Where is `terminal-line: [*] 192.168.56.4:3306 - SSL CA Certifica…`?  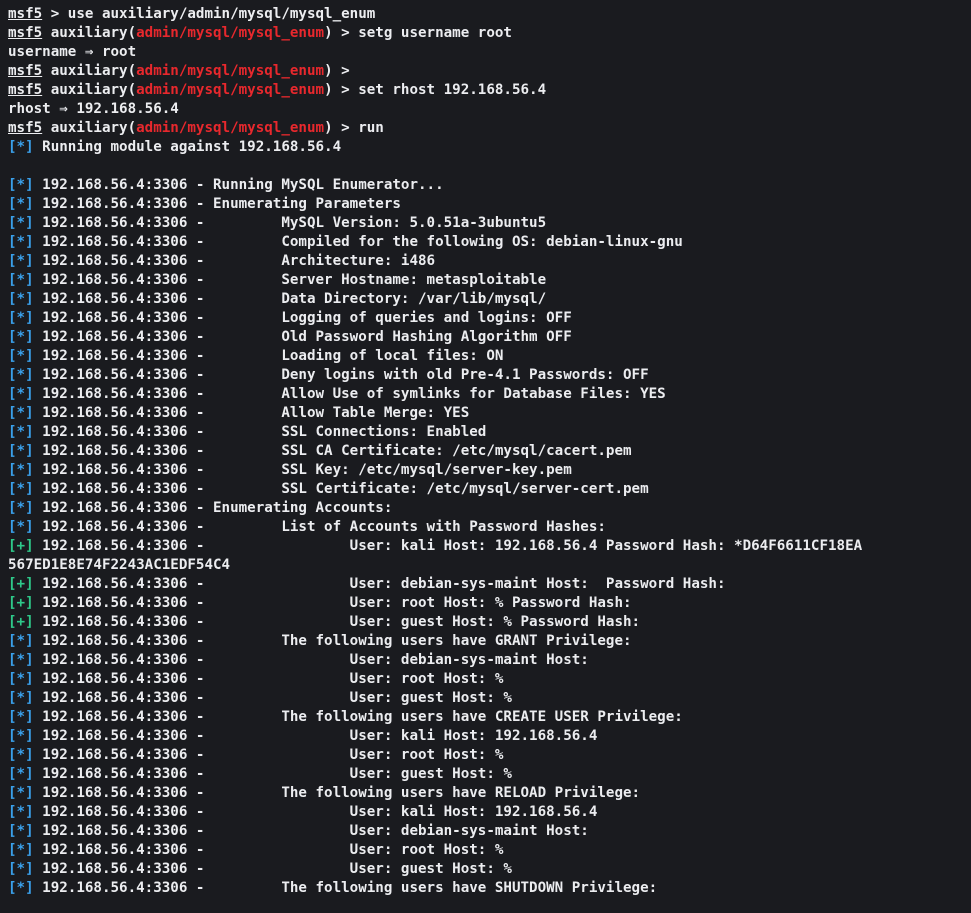
terminal-line: [*] 192.168.56.4:3306 - SSL CA Certifica… is located at coordinates (489, 451).